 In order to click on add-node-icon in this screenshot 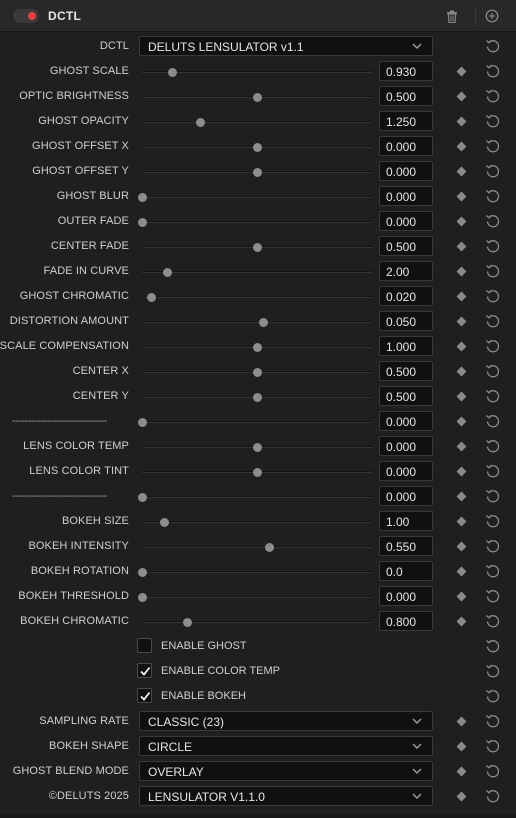, I will do `click(492, 16)`.